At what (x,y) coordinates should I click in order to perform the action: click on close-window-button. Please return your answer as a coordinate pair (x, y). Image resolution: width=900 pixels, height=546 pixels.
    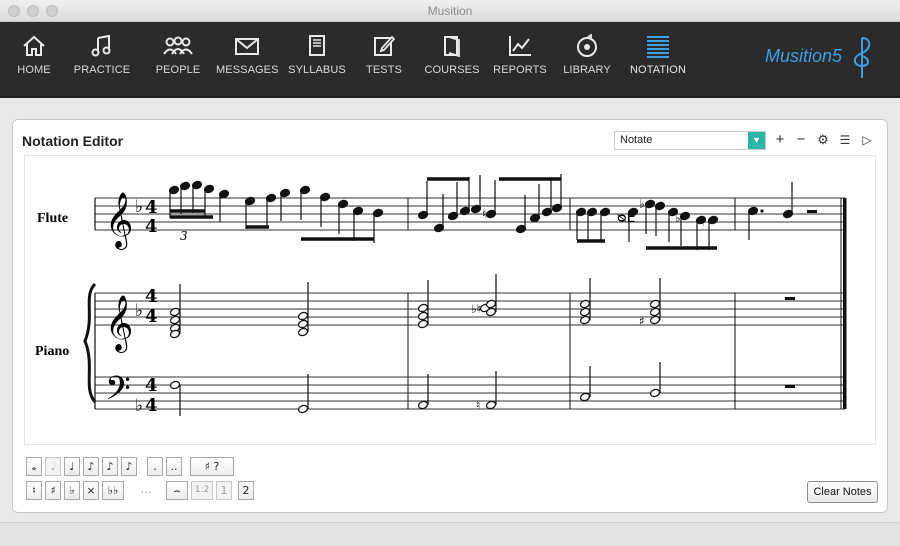
    Looking at the image, I should click on (14, 11).